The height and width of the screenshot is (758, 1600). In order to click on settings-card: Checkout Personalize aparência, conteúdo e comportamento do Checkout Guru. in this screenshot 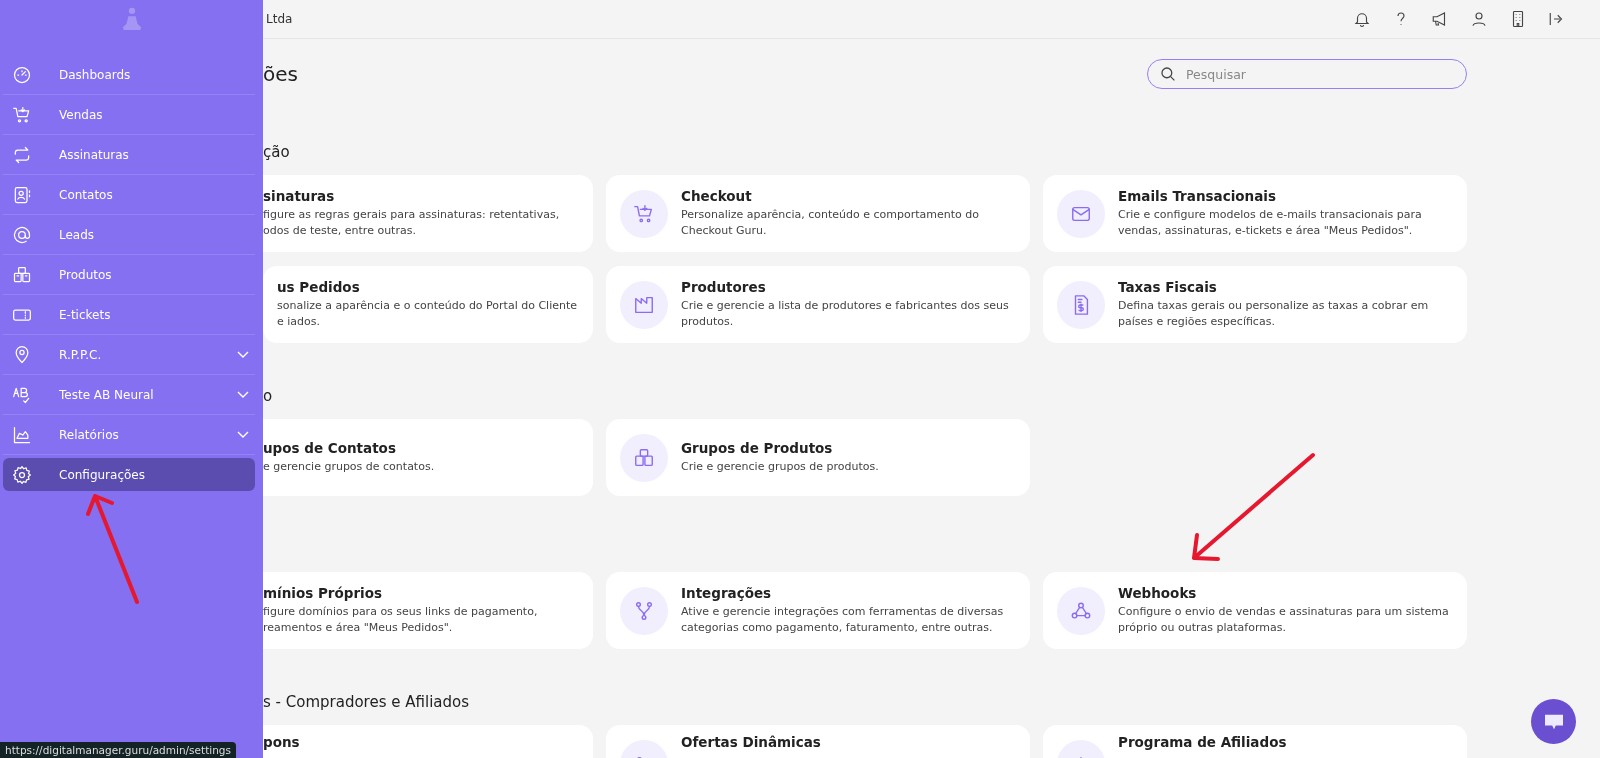, I will do `click(818, 213)`.